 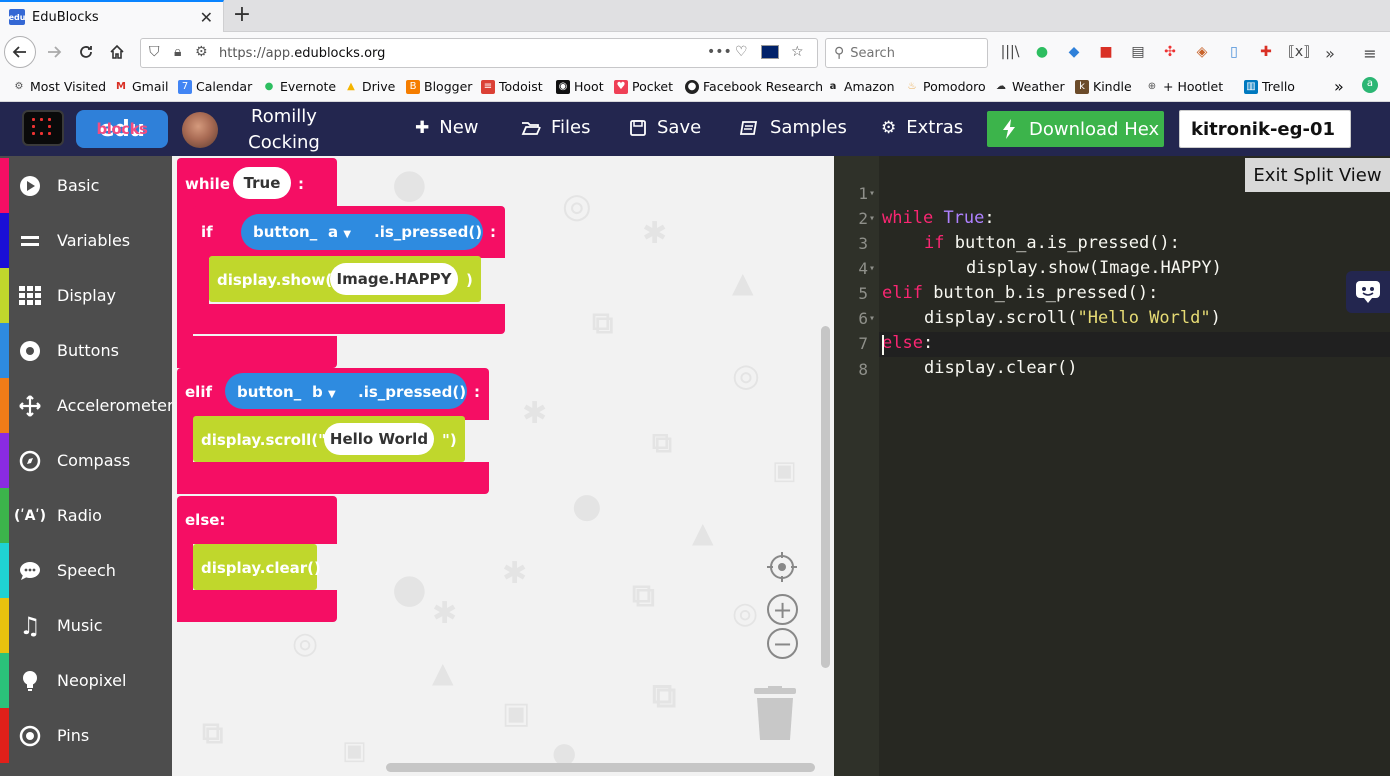 What do you see at coordinates (215, 86) in the screenshot?
I see `bookmark-calendar: 7 Calendar` at bounding box center [215, 86].